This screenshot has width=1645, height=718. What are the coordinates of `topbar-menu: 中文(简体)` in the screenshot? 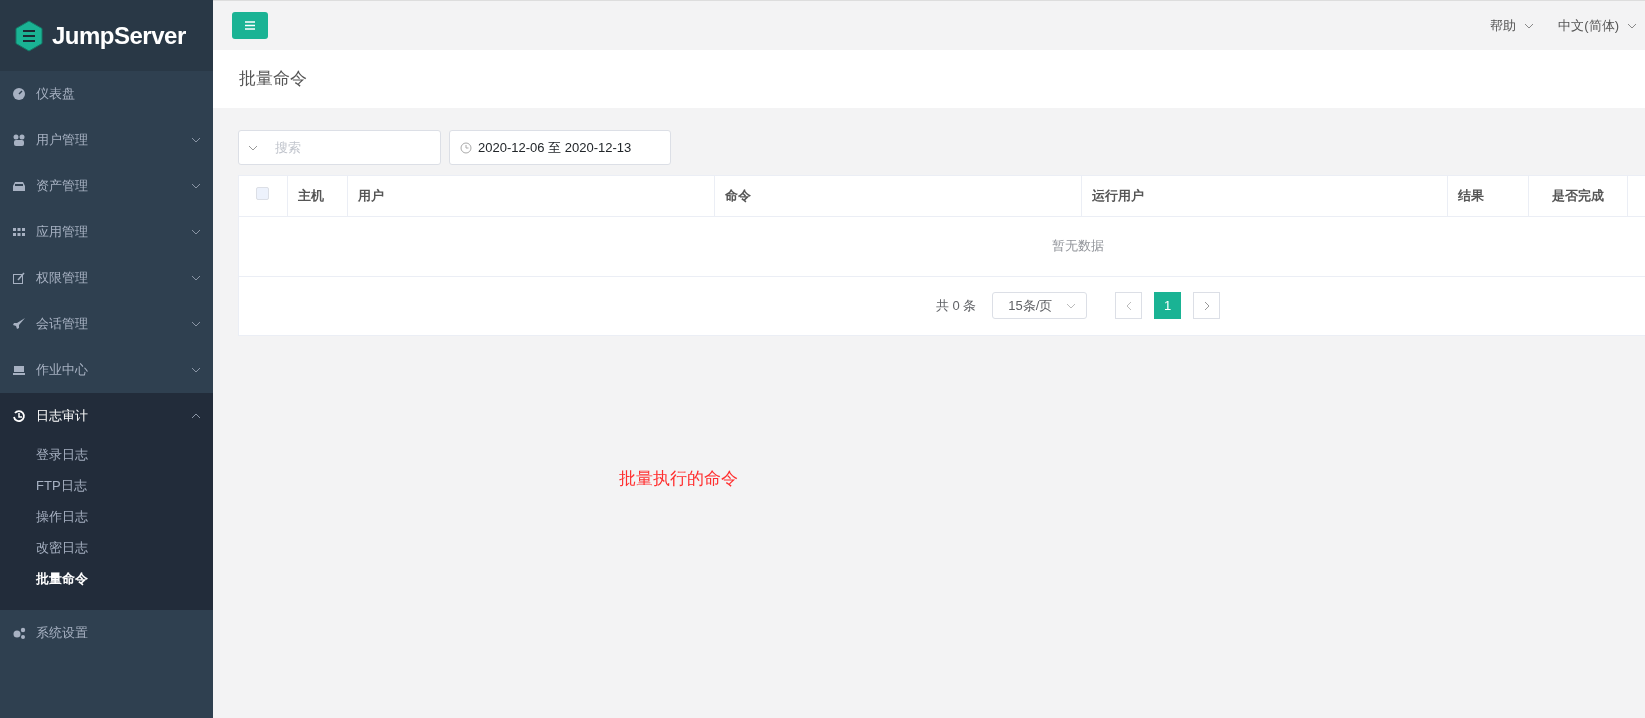 It's located at (1597, 25).